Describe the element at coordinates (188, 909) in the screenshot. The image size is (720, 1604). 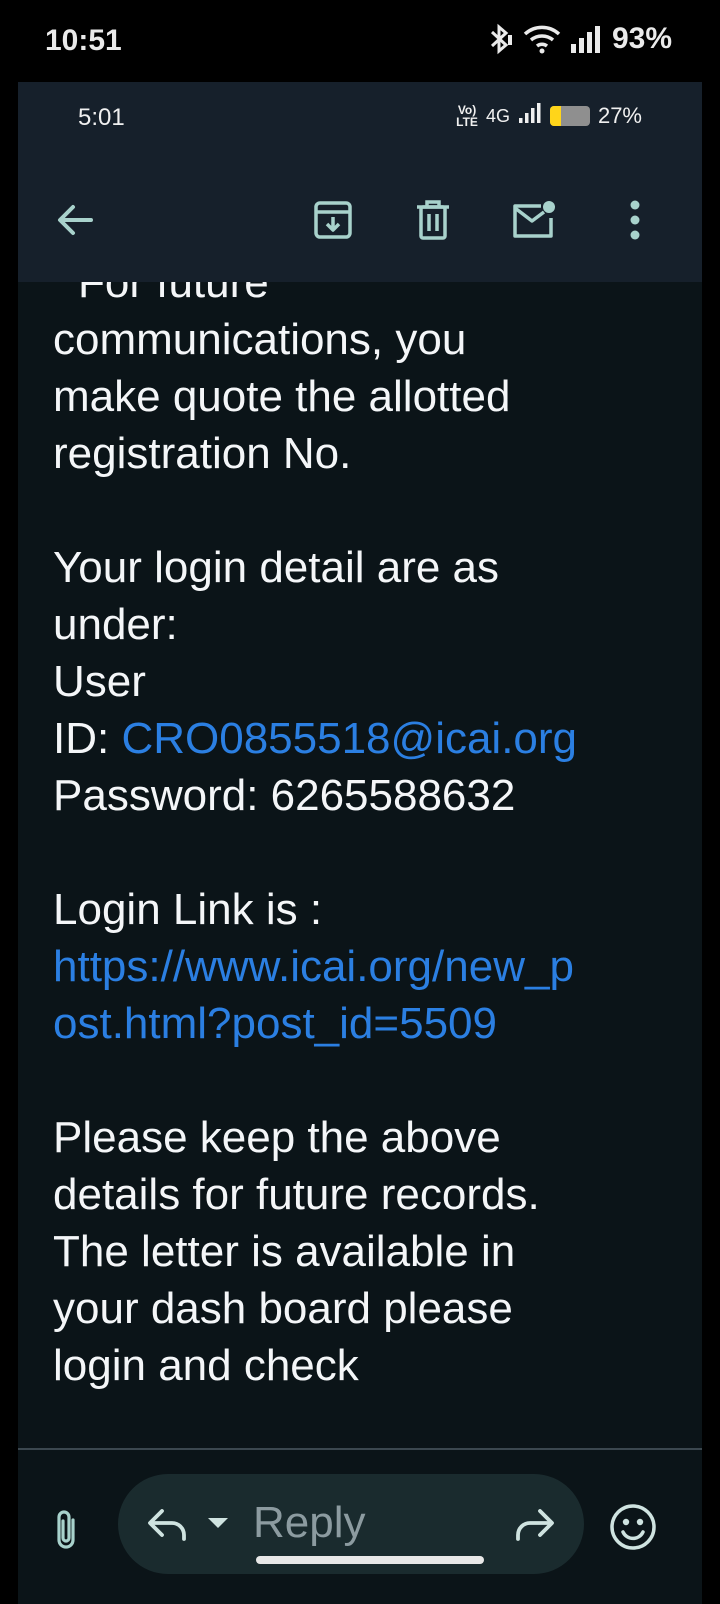
I see `login-link-label: Login Link is :` at that location.